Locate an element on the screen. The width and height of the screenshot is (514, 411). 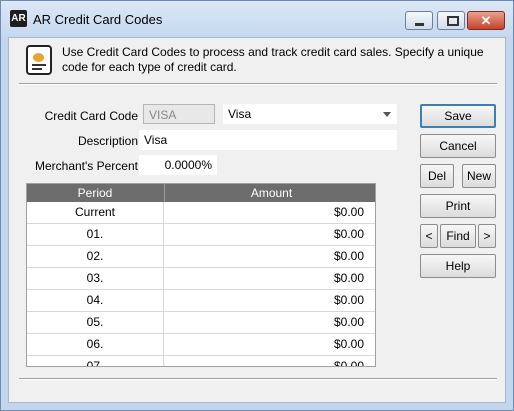
period-cell: 04. is located at coordinates (95, 300).